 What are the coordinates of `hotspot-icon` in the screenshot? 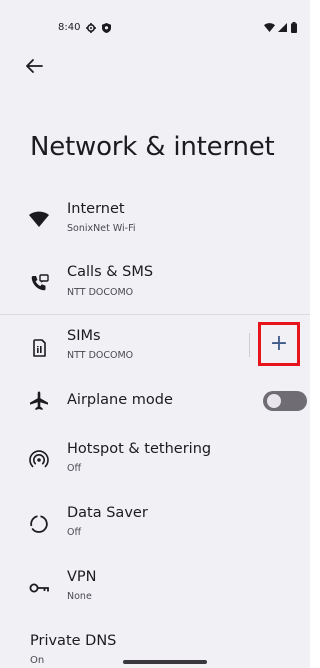 It's located at (39, 459).